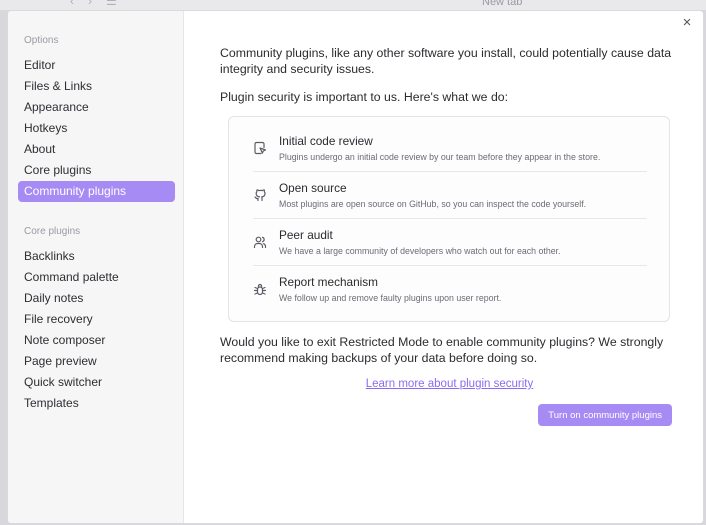 The width and height of the screenshot is (706, 525). Describe the element at coordinates (96, 361) in the screenshot. I see `sidebar-item-page-preview: Page preview` at that location.